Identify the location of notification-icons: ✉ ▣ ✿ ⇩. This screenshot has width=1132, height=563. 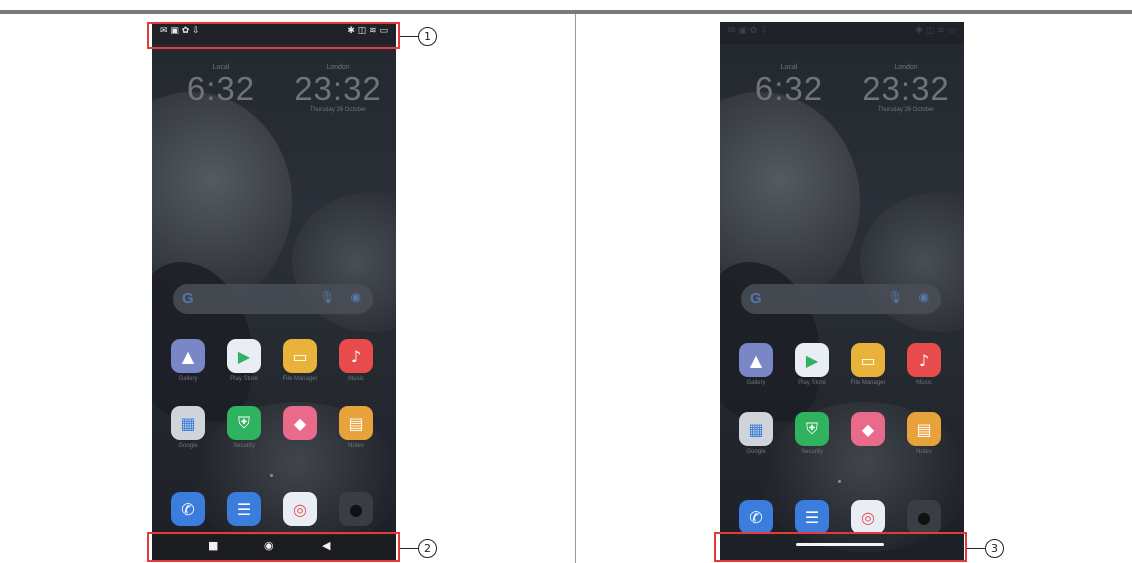
(748, 31).